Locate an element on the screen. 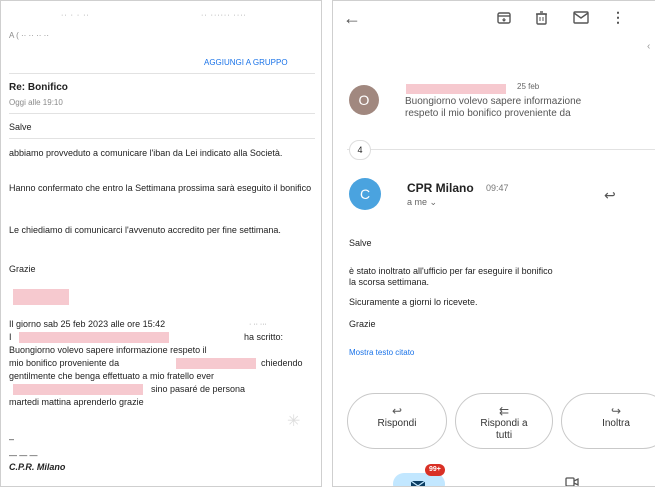  reply-button: ↩ Rispondi is located at coordinates (397, 421).